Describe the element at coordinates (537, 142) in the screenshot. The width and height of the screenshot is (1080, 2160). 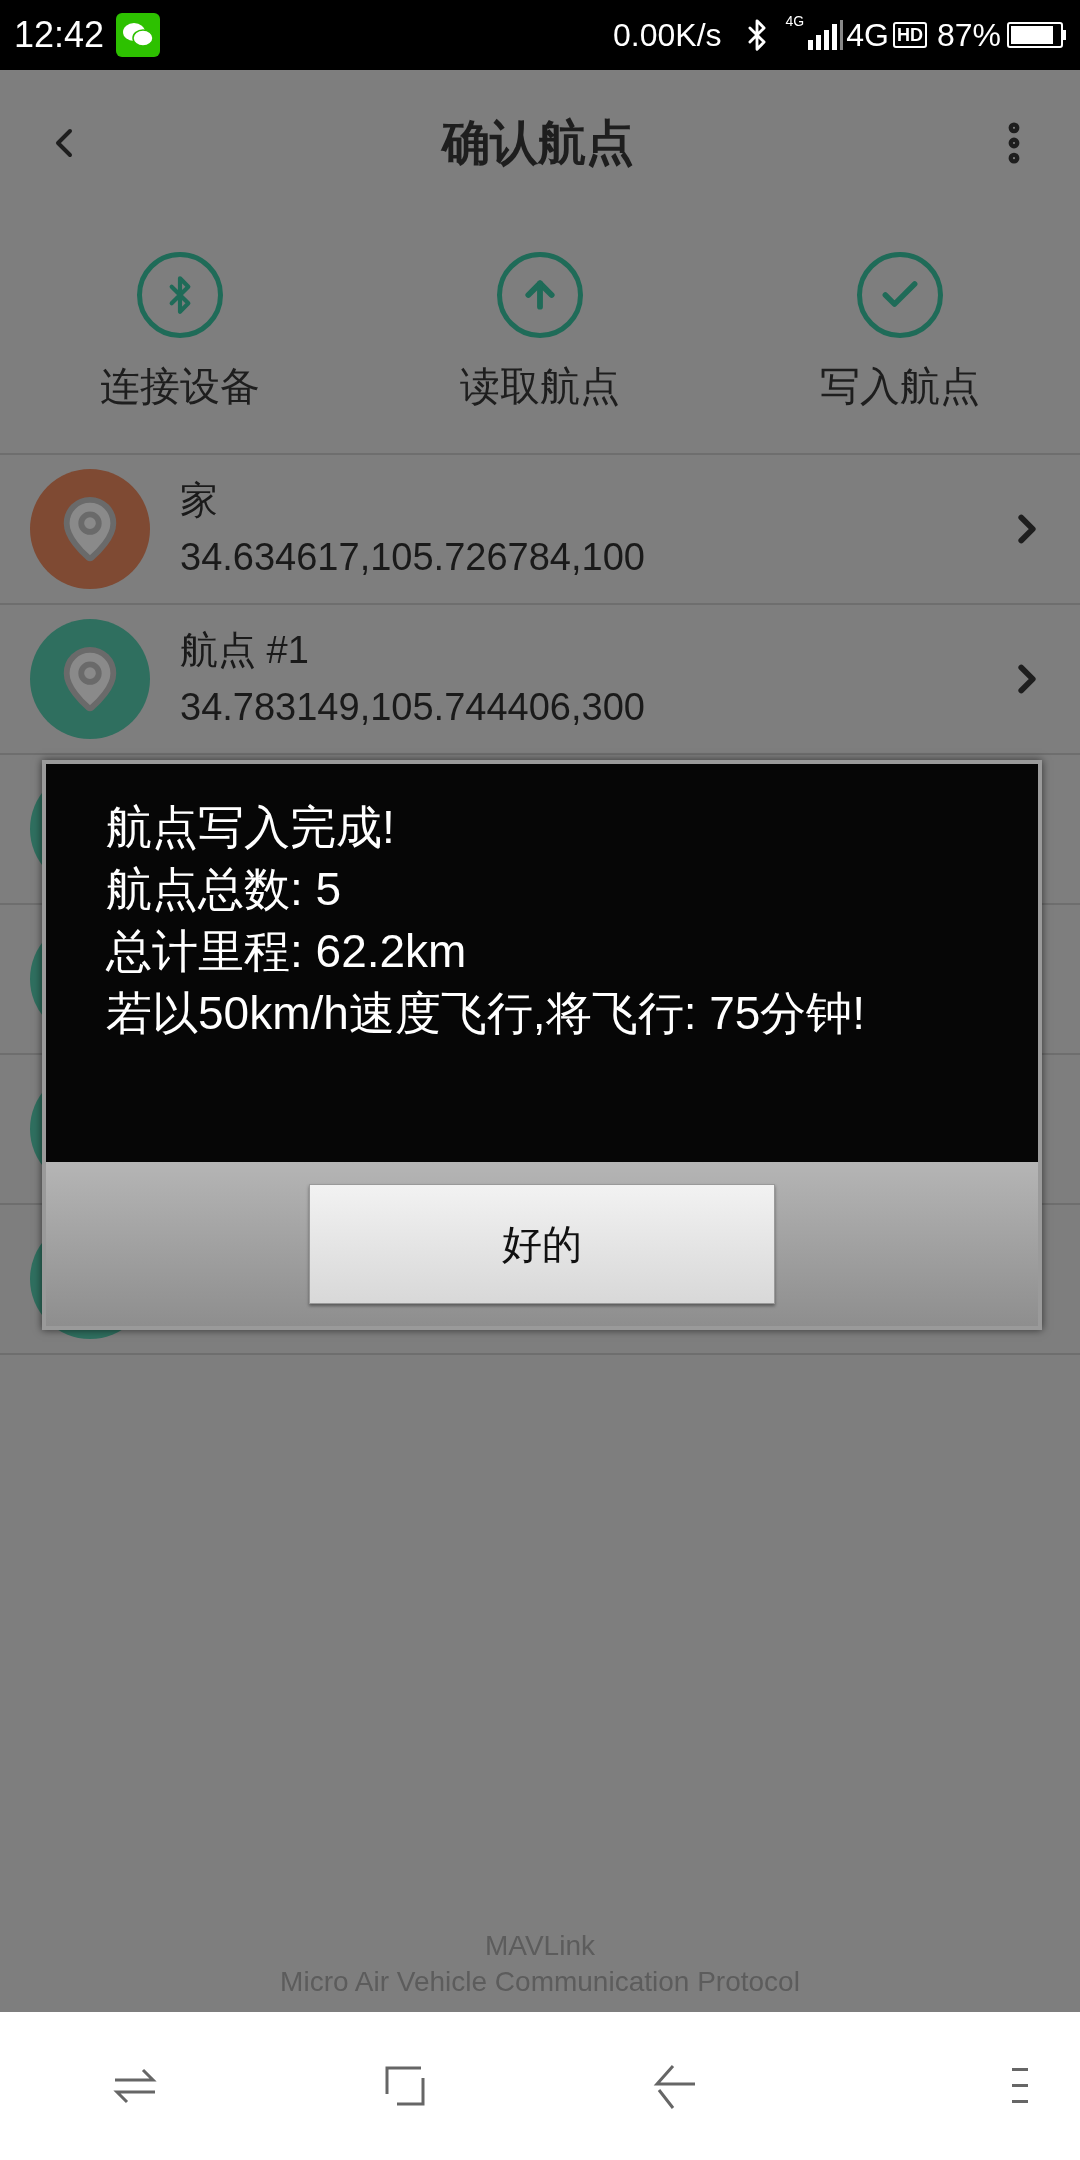
I see `page-title: 确认航点` at that location.